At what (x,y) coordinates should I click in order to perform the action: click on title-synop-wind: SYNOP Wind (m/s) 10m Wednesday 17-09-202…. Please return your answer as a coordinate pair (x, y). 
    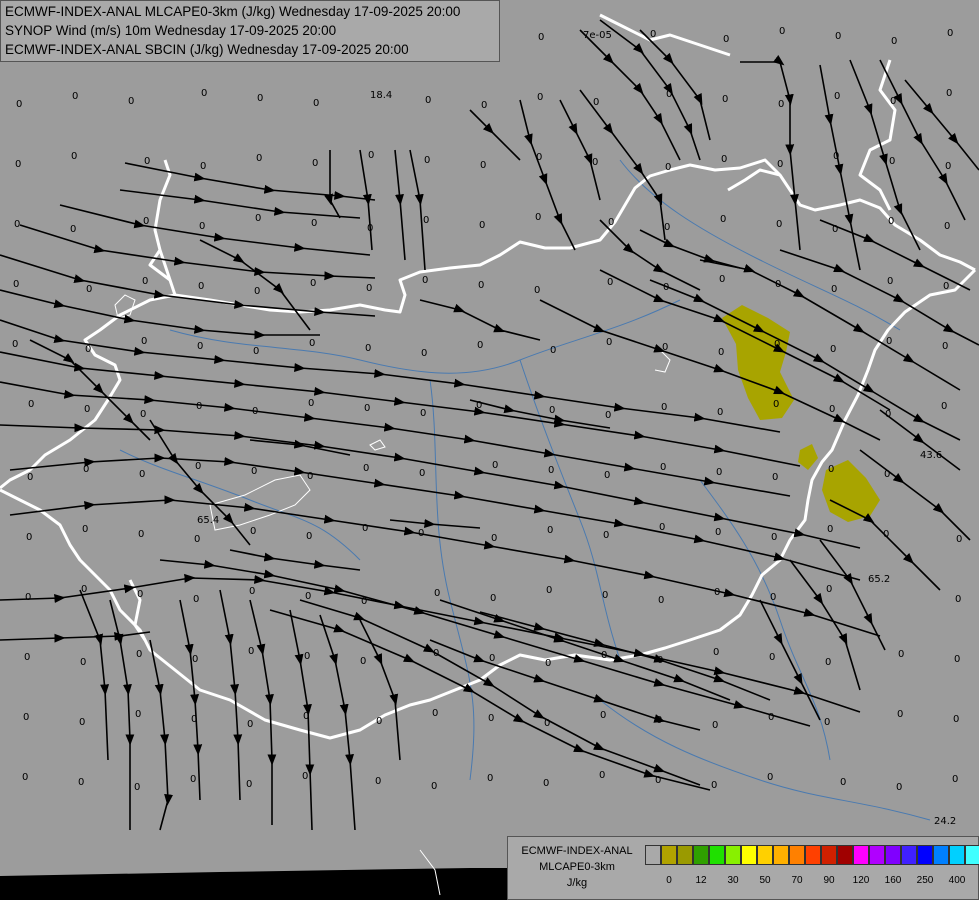
    Looking at the image, I should click on (171, 30).